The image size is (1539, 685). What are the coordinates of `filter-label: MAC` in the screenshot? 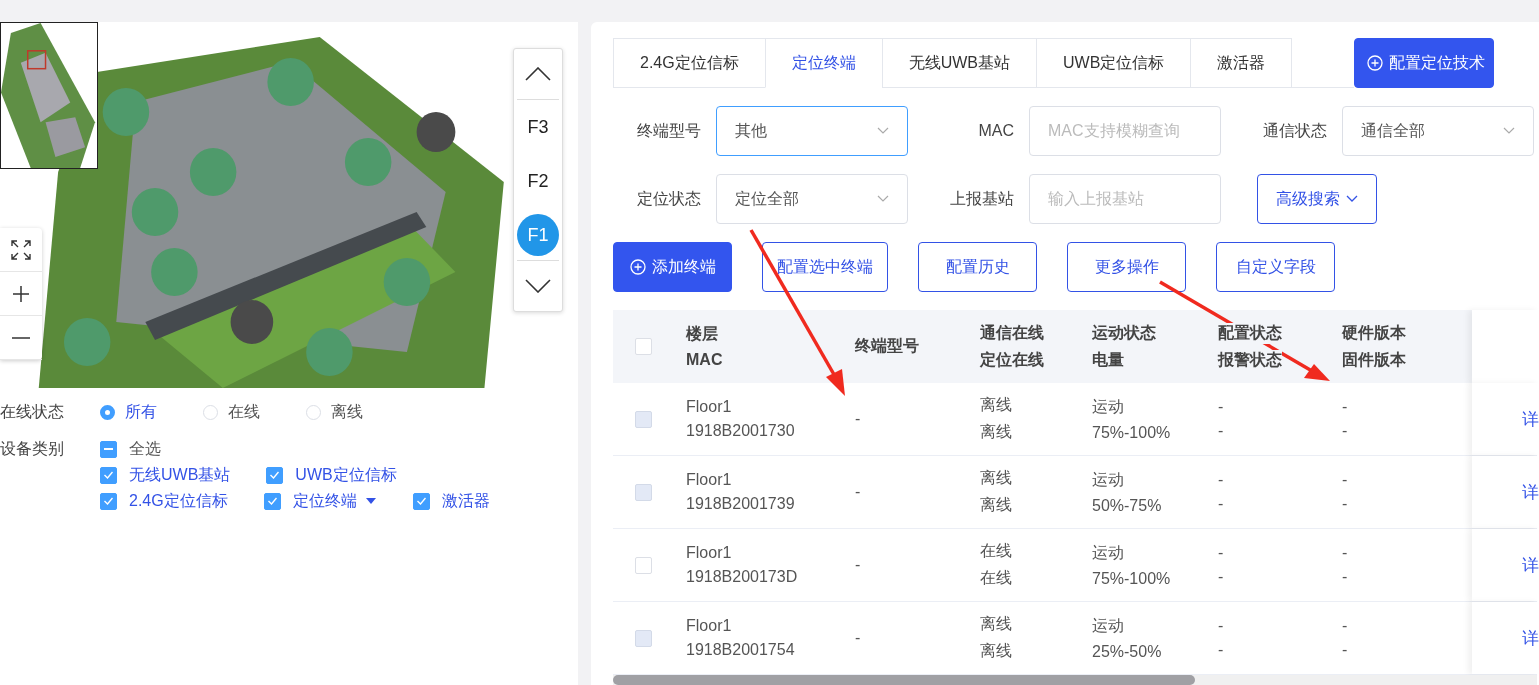 It's located at (996, 131).